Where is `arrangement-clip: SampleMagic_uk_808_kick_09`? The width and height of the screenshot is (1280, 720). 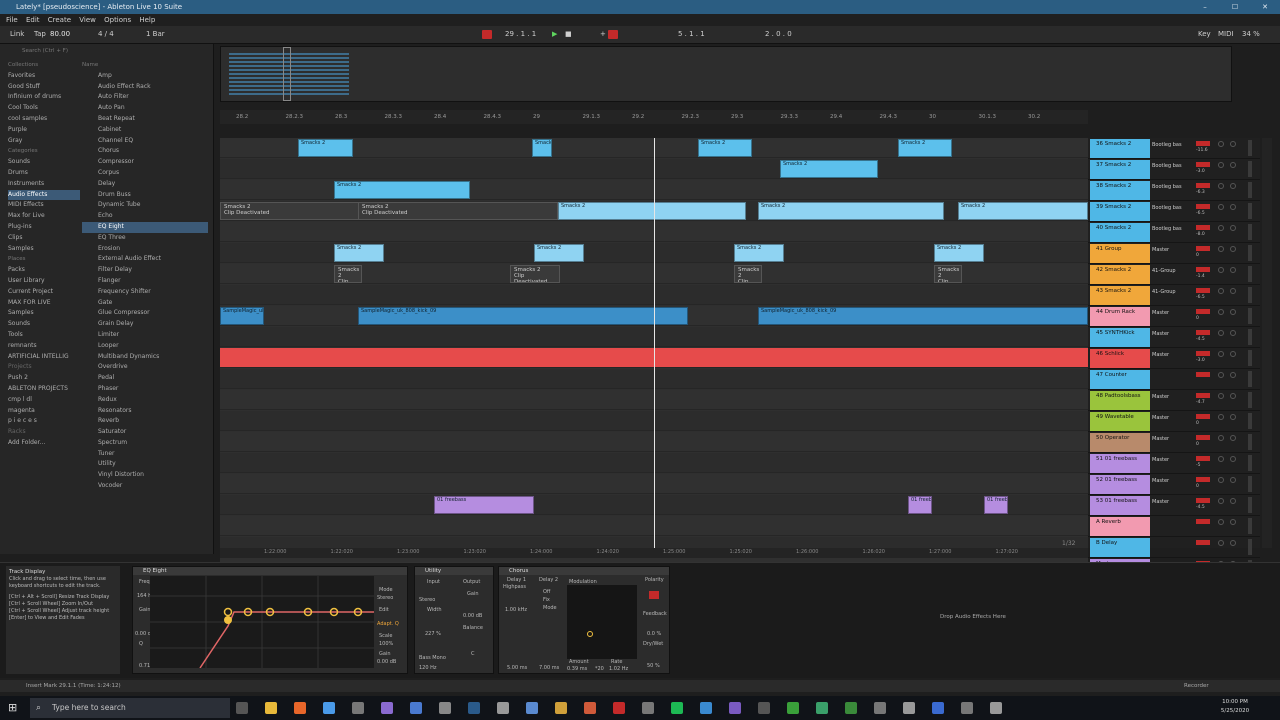 arrangement-clip: SampleMagic_uk_808_kick_09 is located at coordinates (523, 316).